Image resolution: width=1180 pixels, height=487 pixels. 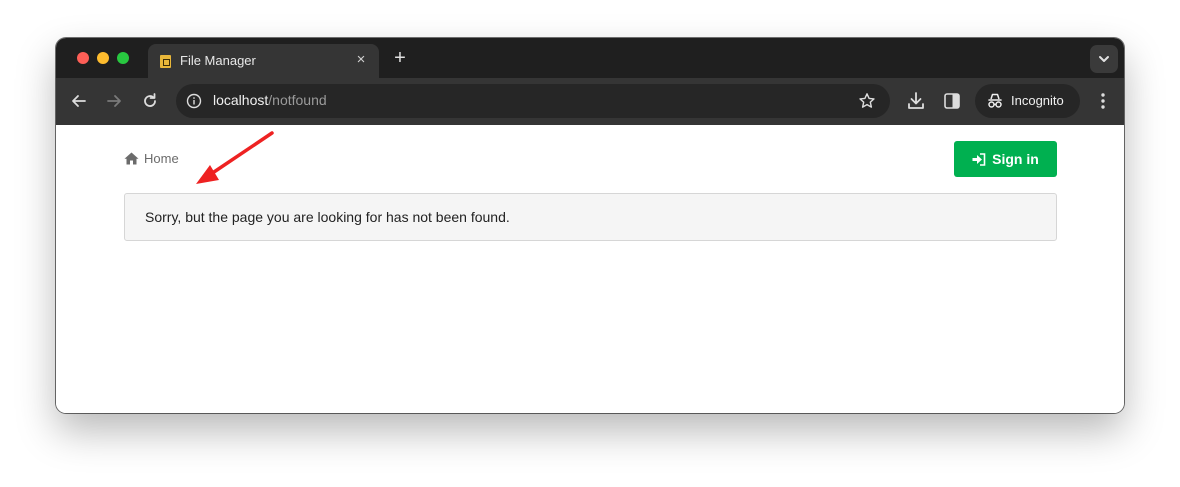 What do you see at coordinates (979, 159) in the screenshot?
I see `sign-in-icon` at bounding box center [979, 159].